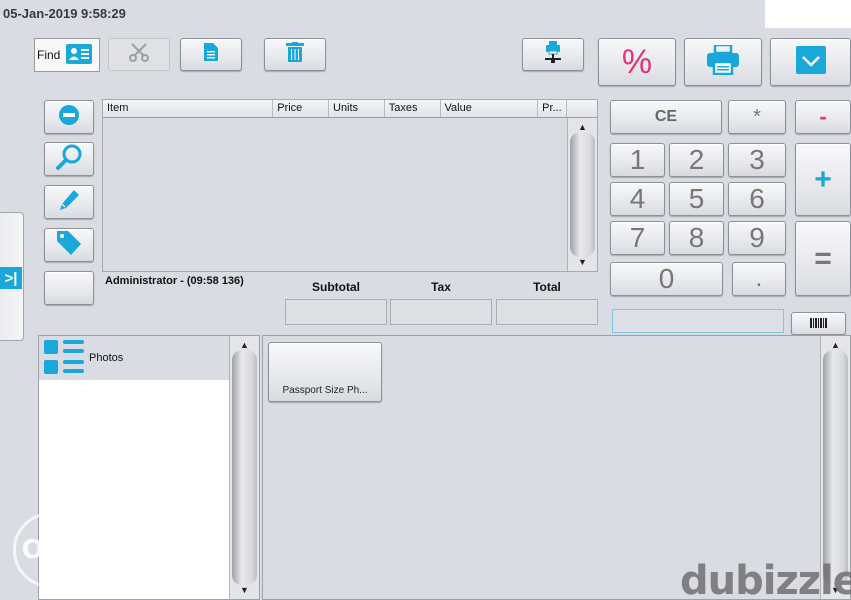 This screenshot has width=851, height=600. I want to click on equals-button: =, so click(823, 258).